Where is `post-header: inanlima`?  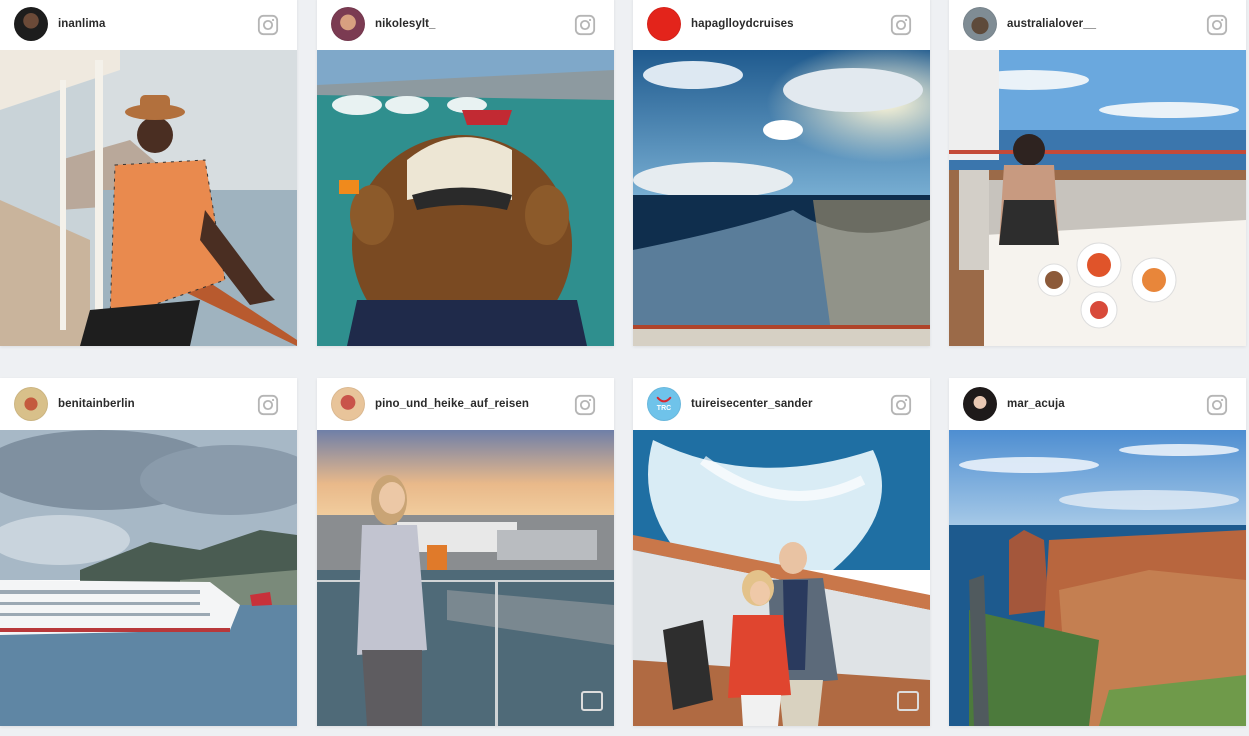
post-header: inanlima is located at coordinates (148, 25).